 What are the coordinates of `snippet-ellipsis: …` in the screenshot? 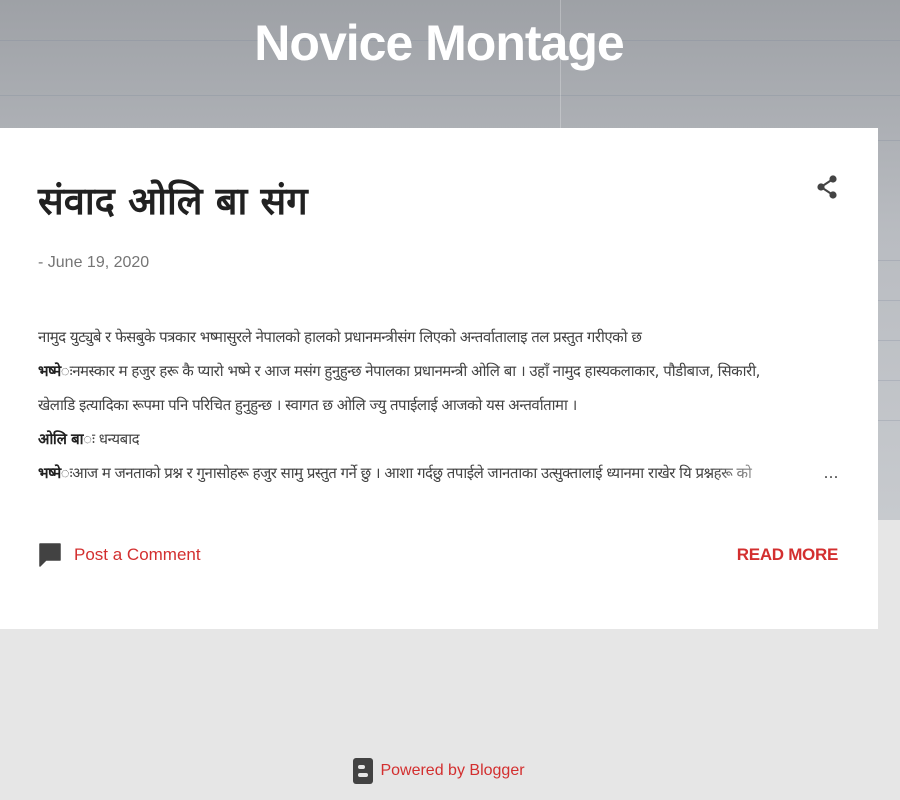 It's located at (831, 473).